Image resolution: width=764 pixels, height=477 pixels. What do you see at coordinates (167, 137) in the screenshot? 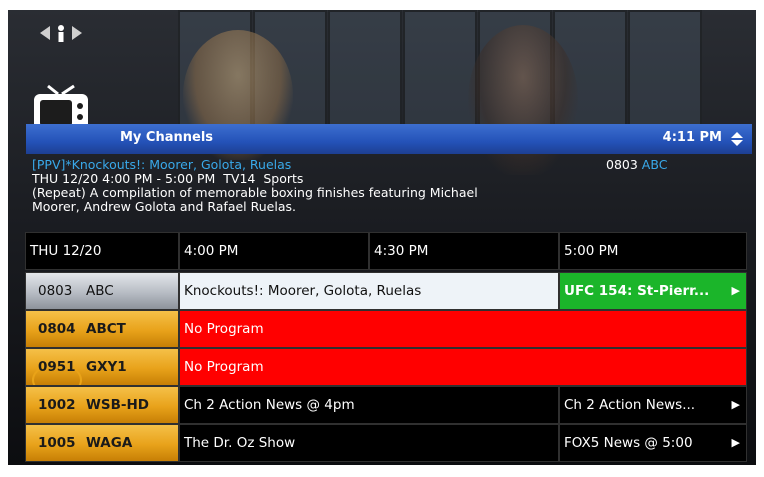
I see `page-title: My Channels` at bounding box center [167, 137].